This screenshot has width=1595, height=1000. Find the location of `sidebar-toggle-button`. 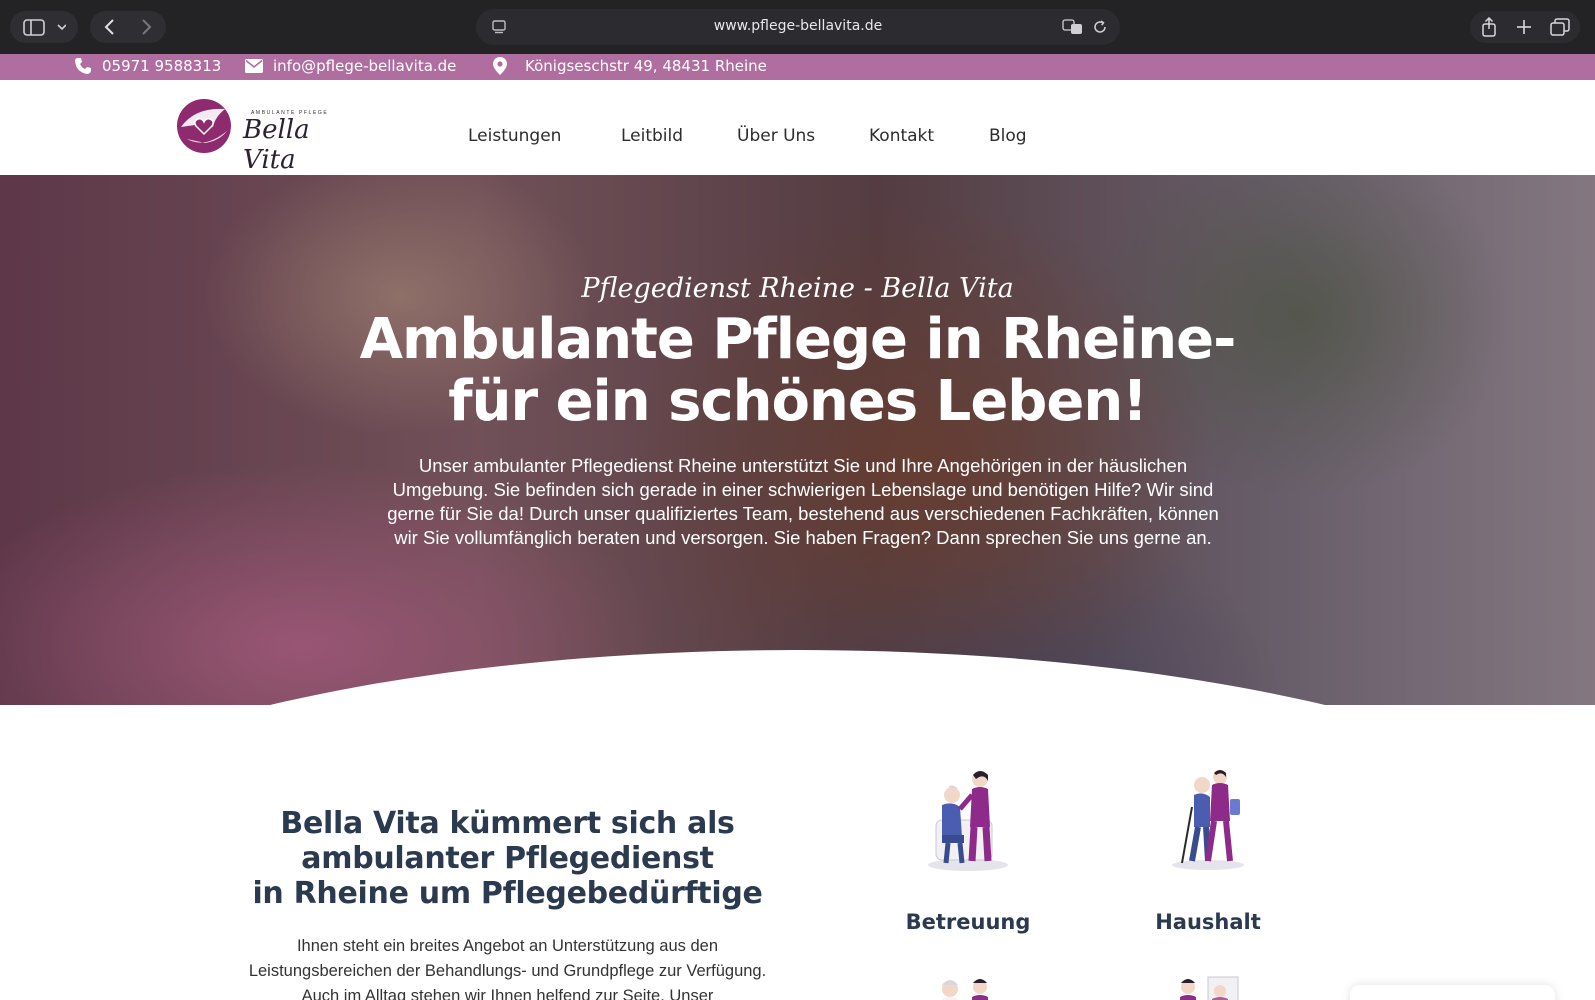

sidebar-toggle-button is located at coordinates (44, 27).